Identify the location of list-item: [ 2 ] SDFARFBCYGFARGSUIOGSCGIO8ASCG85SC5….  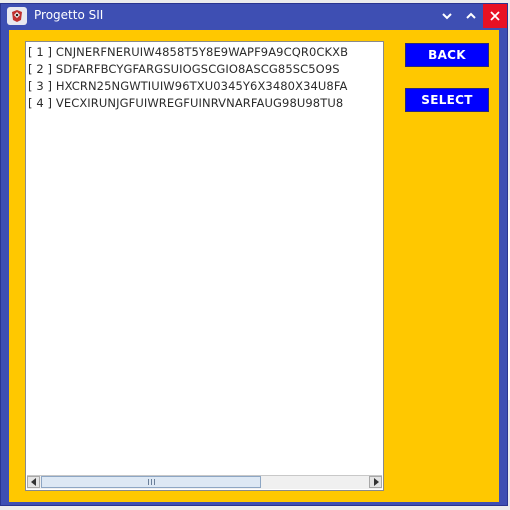
(204, 69).